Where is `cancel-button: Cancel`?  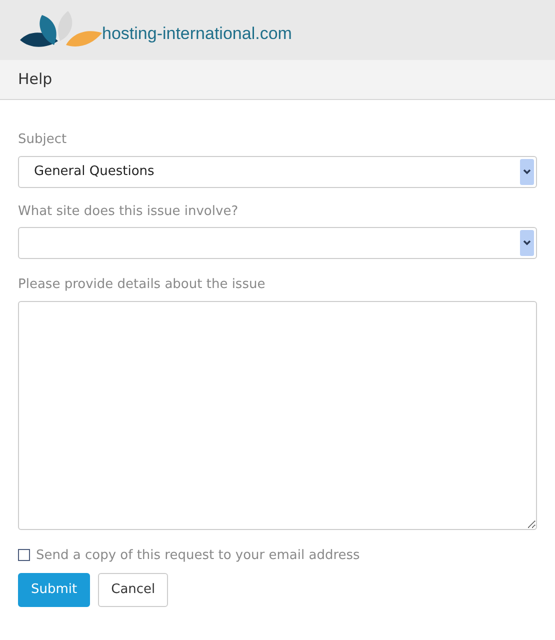 cancel-button: Cancel is located at coordinates (133, 590).